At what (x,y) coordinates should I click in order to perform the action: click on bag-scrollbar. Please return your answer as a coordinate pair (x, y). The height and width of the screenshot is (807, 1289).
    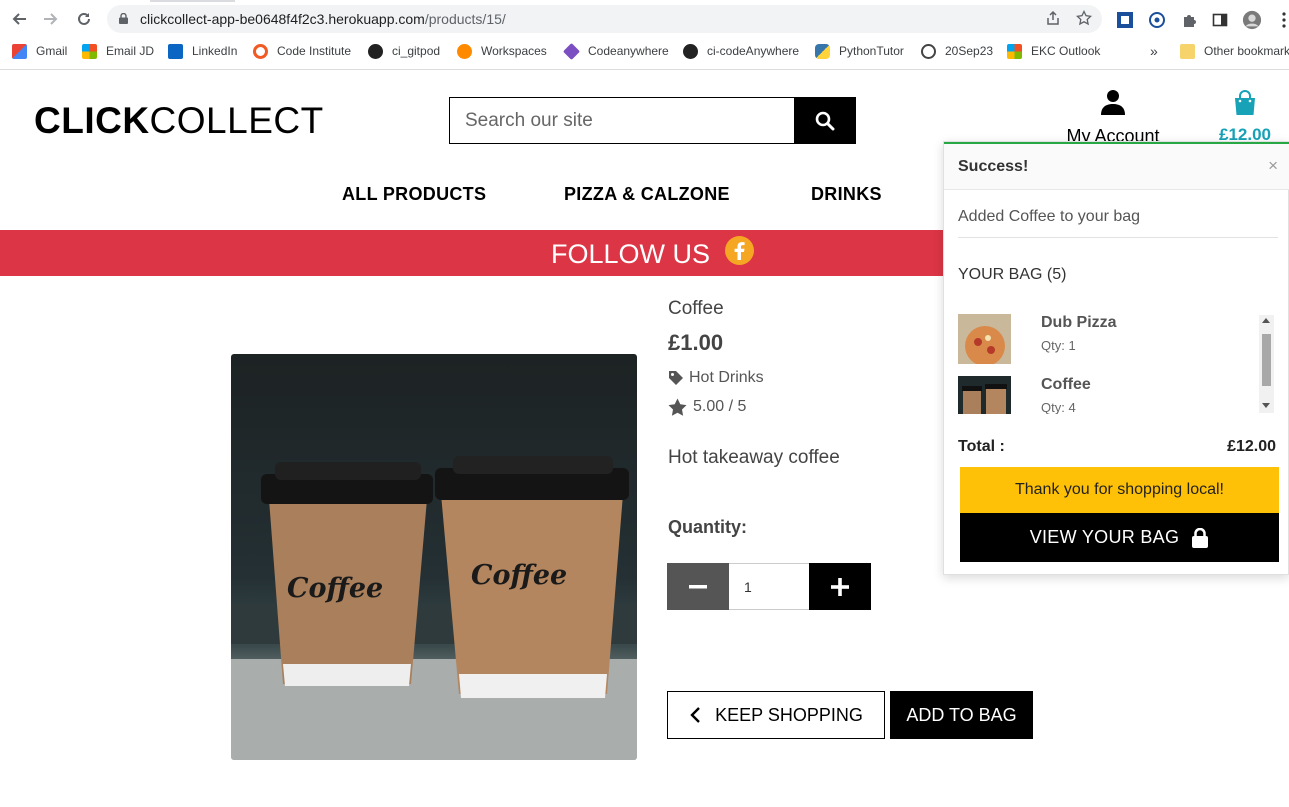
    Looking at the image, I should click on (1266, 364).